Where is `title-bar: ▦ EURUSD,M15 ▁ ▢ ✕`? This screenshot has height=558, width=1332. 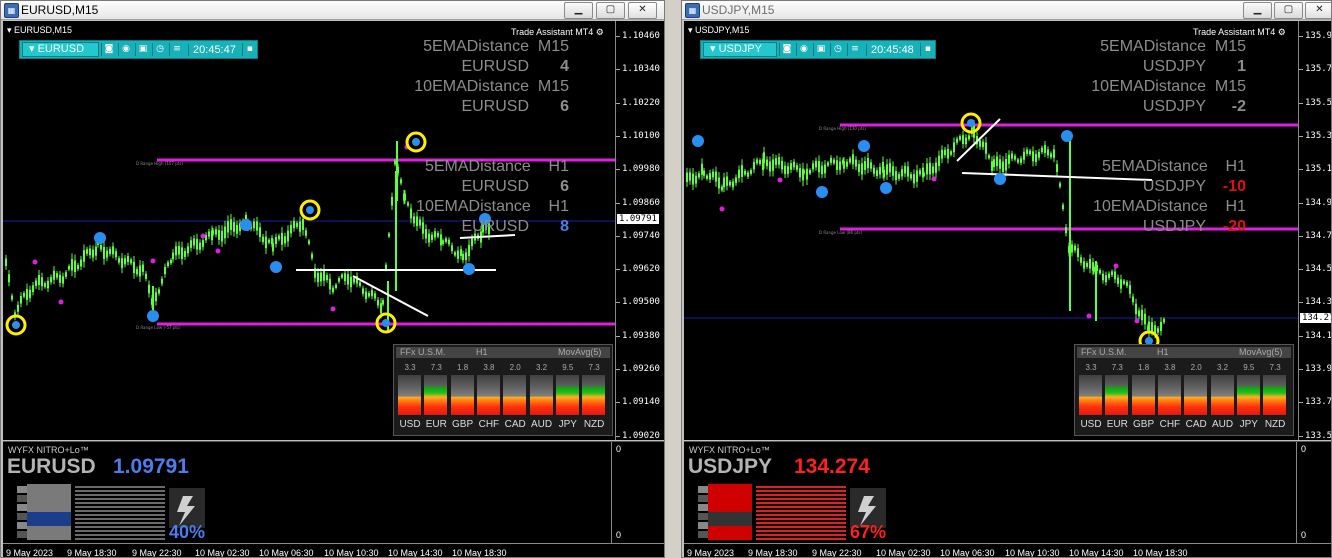 title-bar: ▦ EURUSD,M15 ▁ ▢ ✕ is located at coordinates (332, 10).